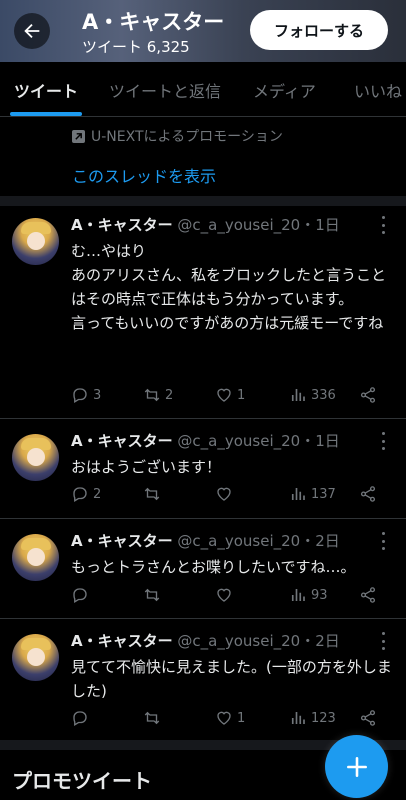  What do you see at coordinates (378, 90) in the screenshot?
I see `tab-likes: いいね` at bounding box center [378, 90].